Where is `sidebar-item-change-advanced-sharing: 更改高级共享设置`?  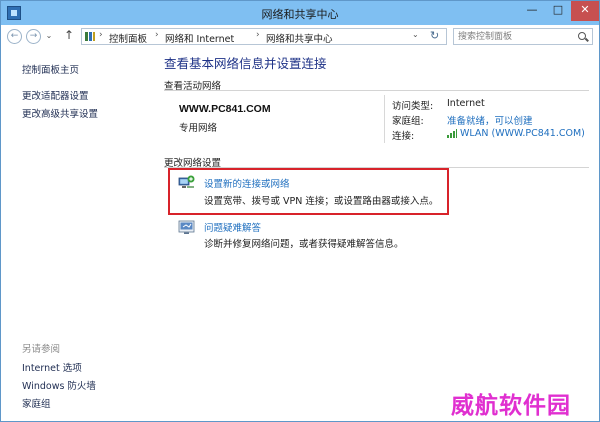
sidebar-item-change-advanced-sharing: 更改高级共享设置 is located at coordinates (60, 113).